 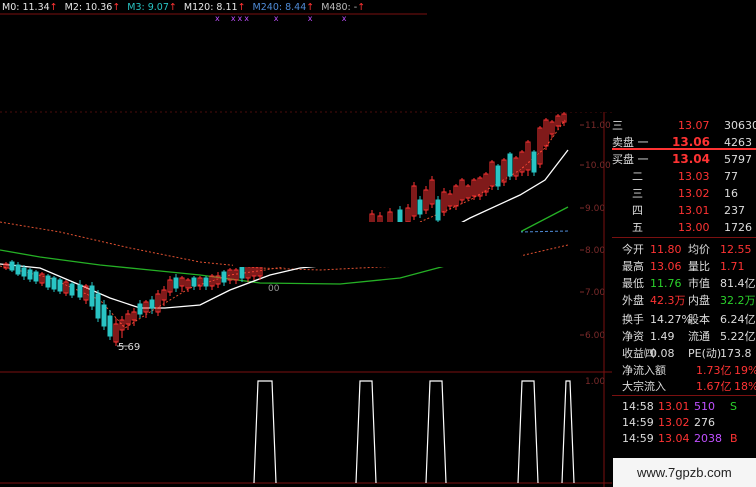 I want to click on ma-legend-item: M3: 9.07↑, so click(x=152, y=8).